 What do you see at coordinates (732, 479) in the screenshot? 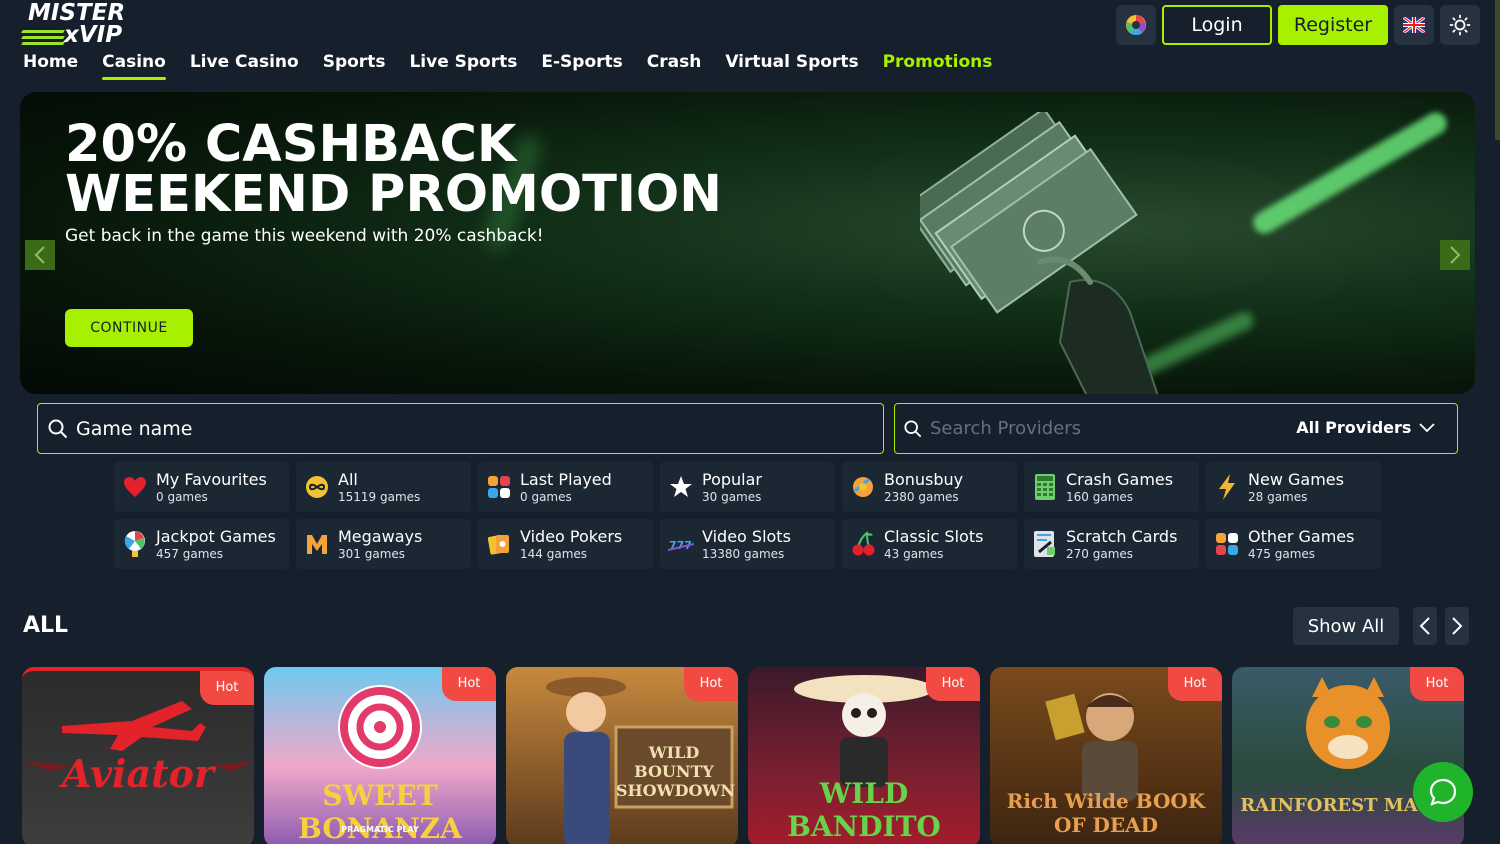
I see `category-name: Popular` at bounding box center [732, 479].